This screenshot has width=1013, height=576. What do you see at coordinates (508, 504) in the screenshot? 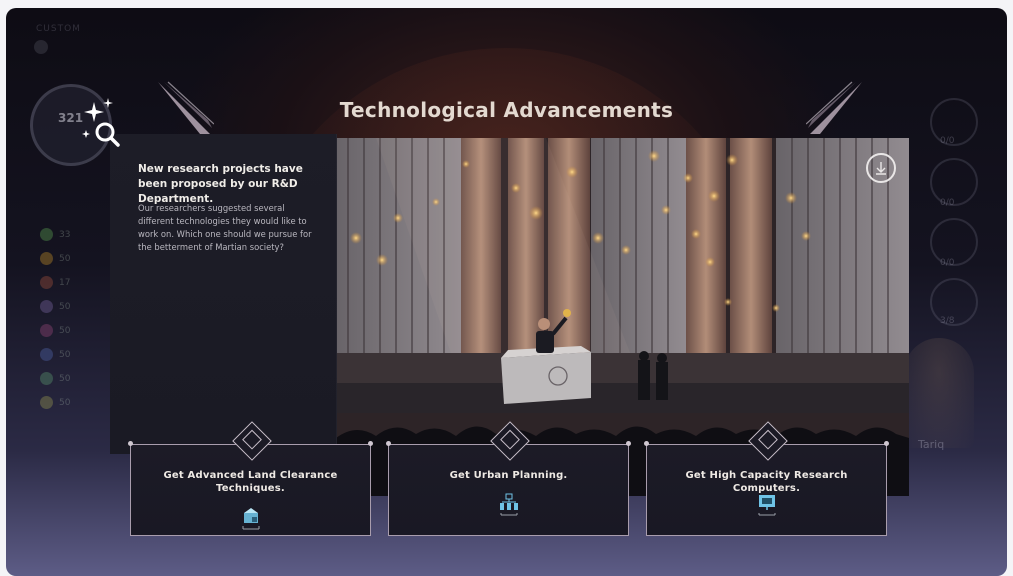
I see `urban-planning-icon` at bounding box center [508, 504].